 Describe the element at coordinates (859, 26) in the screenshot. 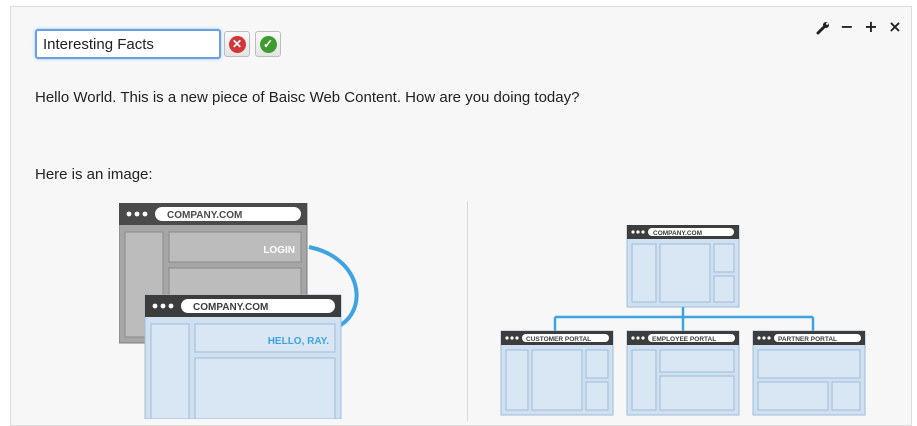

I see `window-controls: − + ×` at that location.